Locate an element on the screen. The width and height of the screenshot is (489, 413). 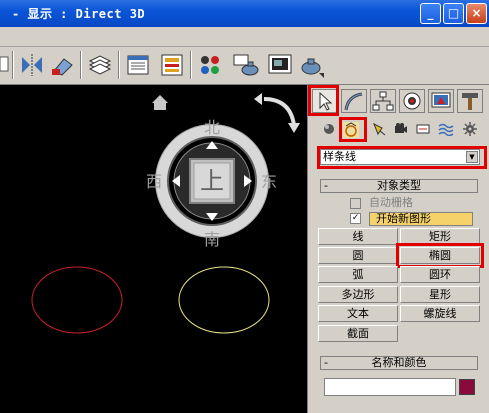
shape-category-dropdown: 样条线 ▼ is located at coordinates (400, 157).